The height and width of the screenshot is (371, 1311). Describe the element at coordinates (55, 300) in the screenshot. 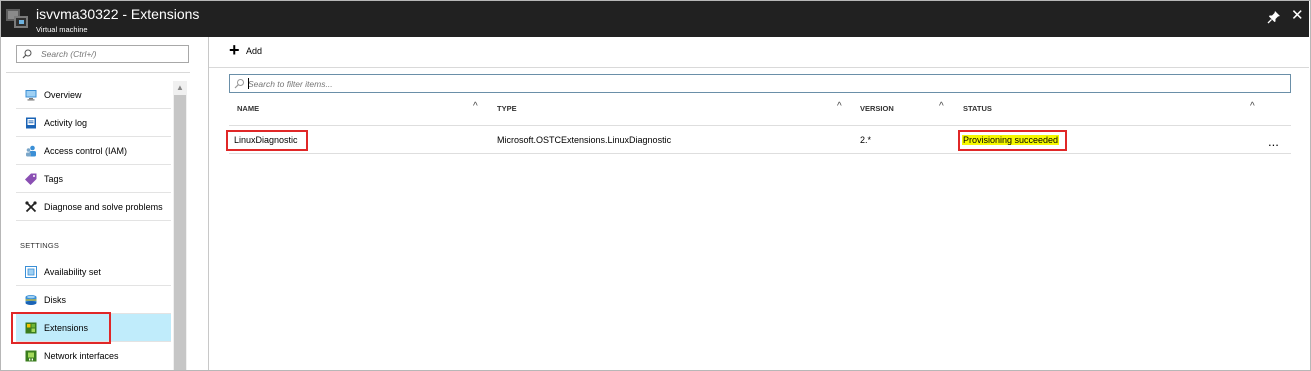

I see `sidebar-item-label: Disks` at that location.